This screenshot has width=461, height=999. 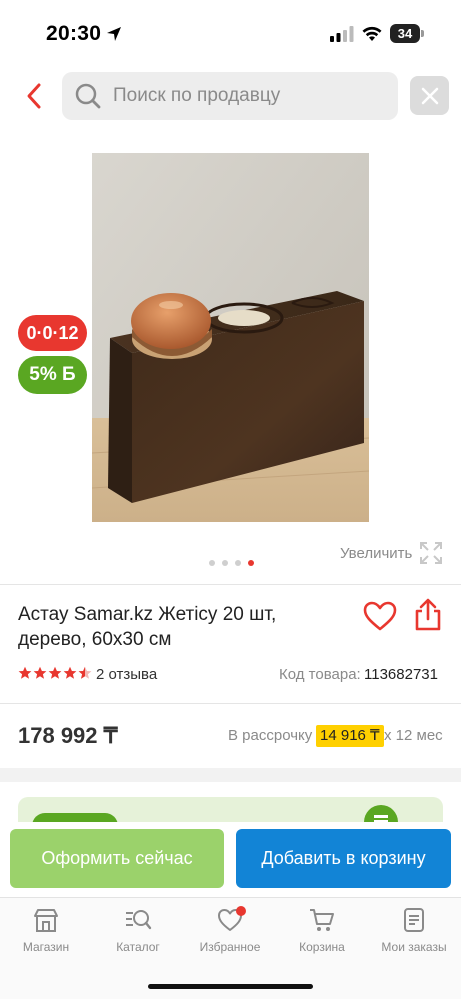 I want to click on pagination-dot-active, so click(x=251, y=563).